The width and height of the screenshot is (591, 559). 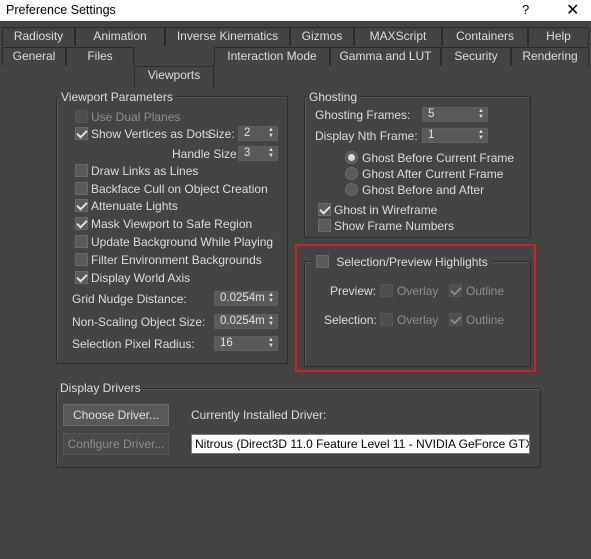 What do you see at coordinates (476, 56) in the screenshot?
I see `tab-security: Security` at bounding box center [476, 56].